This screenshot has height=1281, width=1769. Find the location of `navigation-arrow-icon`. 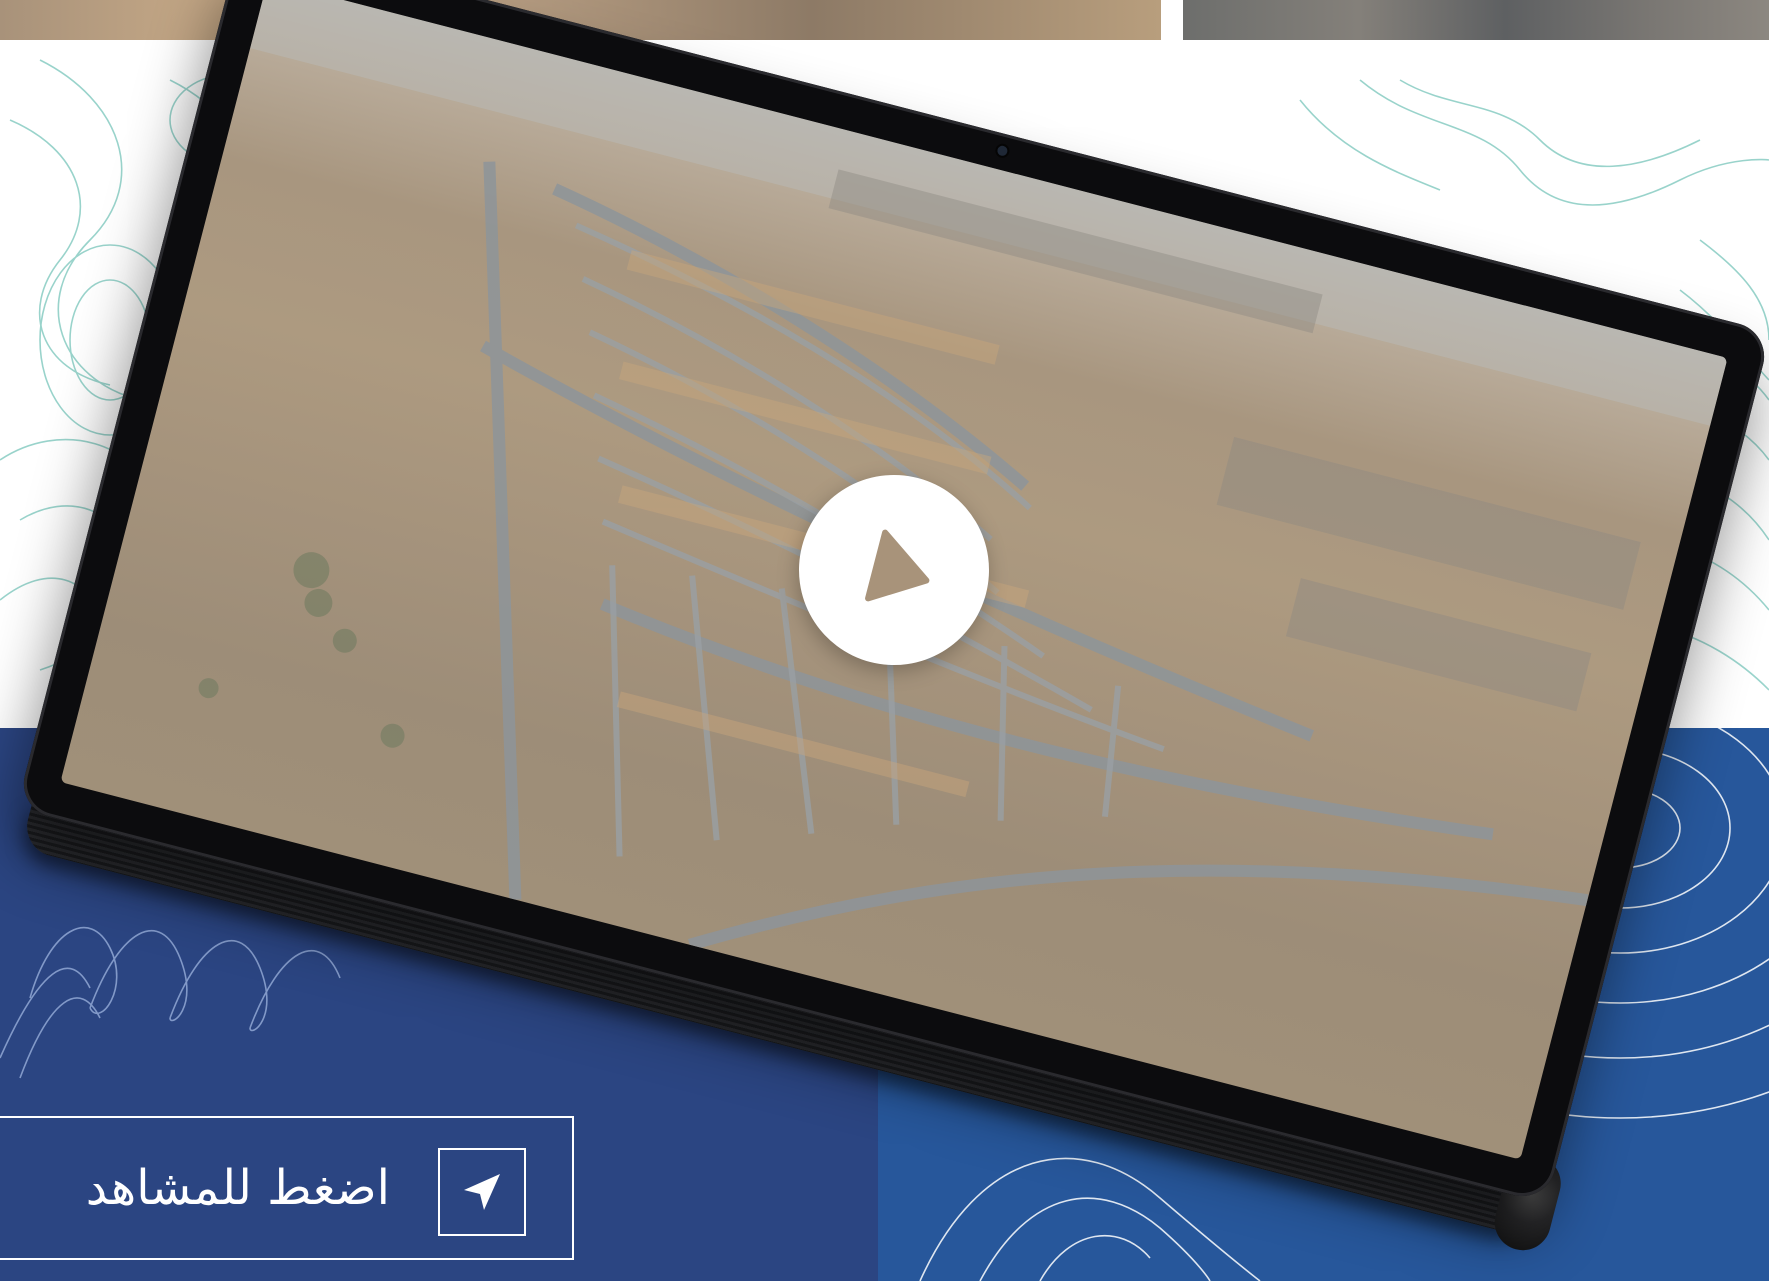

navigation-arrow-icon is located at coordinates (482, 1192).